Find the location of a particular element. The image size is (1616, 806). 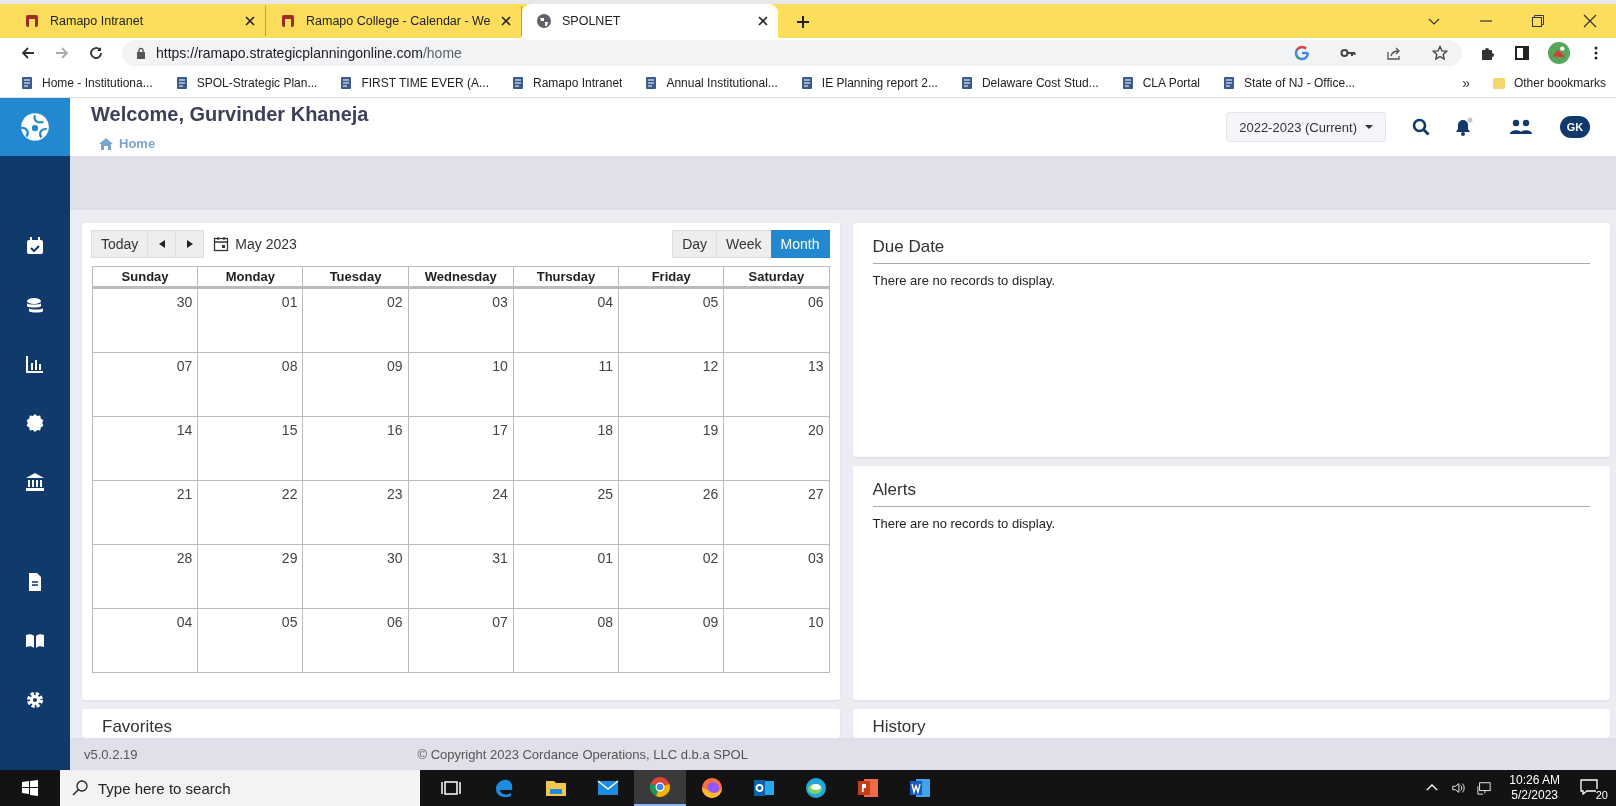

today-button: Today is located at coordinates (120, 244).